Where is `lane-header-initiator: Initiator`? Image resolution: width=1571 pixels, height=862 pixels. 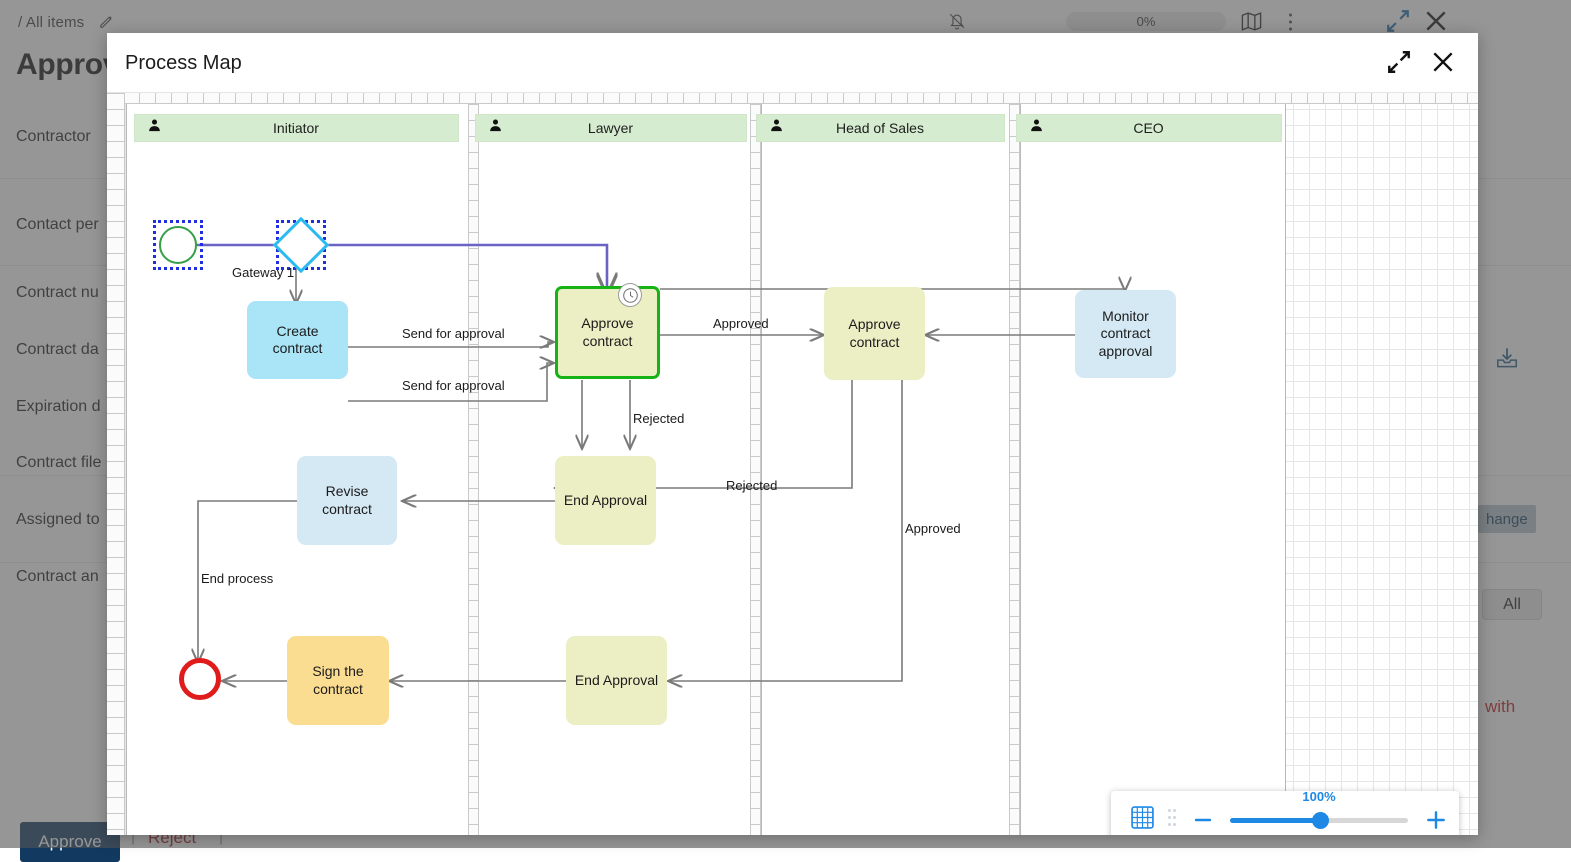 lane-header-initiator: Initiator is located at coordinates (296, 128).